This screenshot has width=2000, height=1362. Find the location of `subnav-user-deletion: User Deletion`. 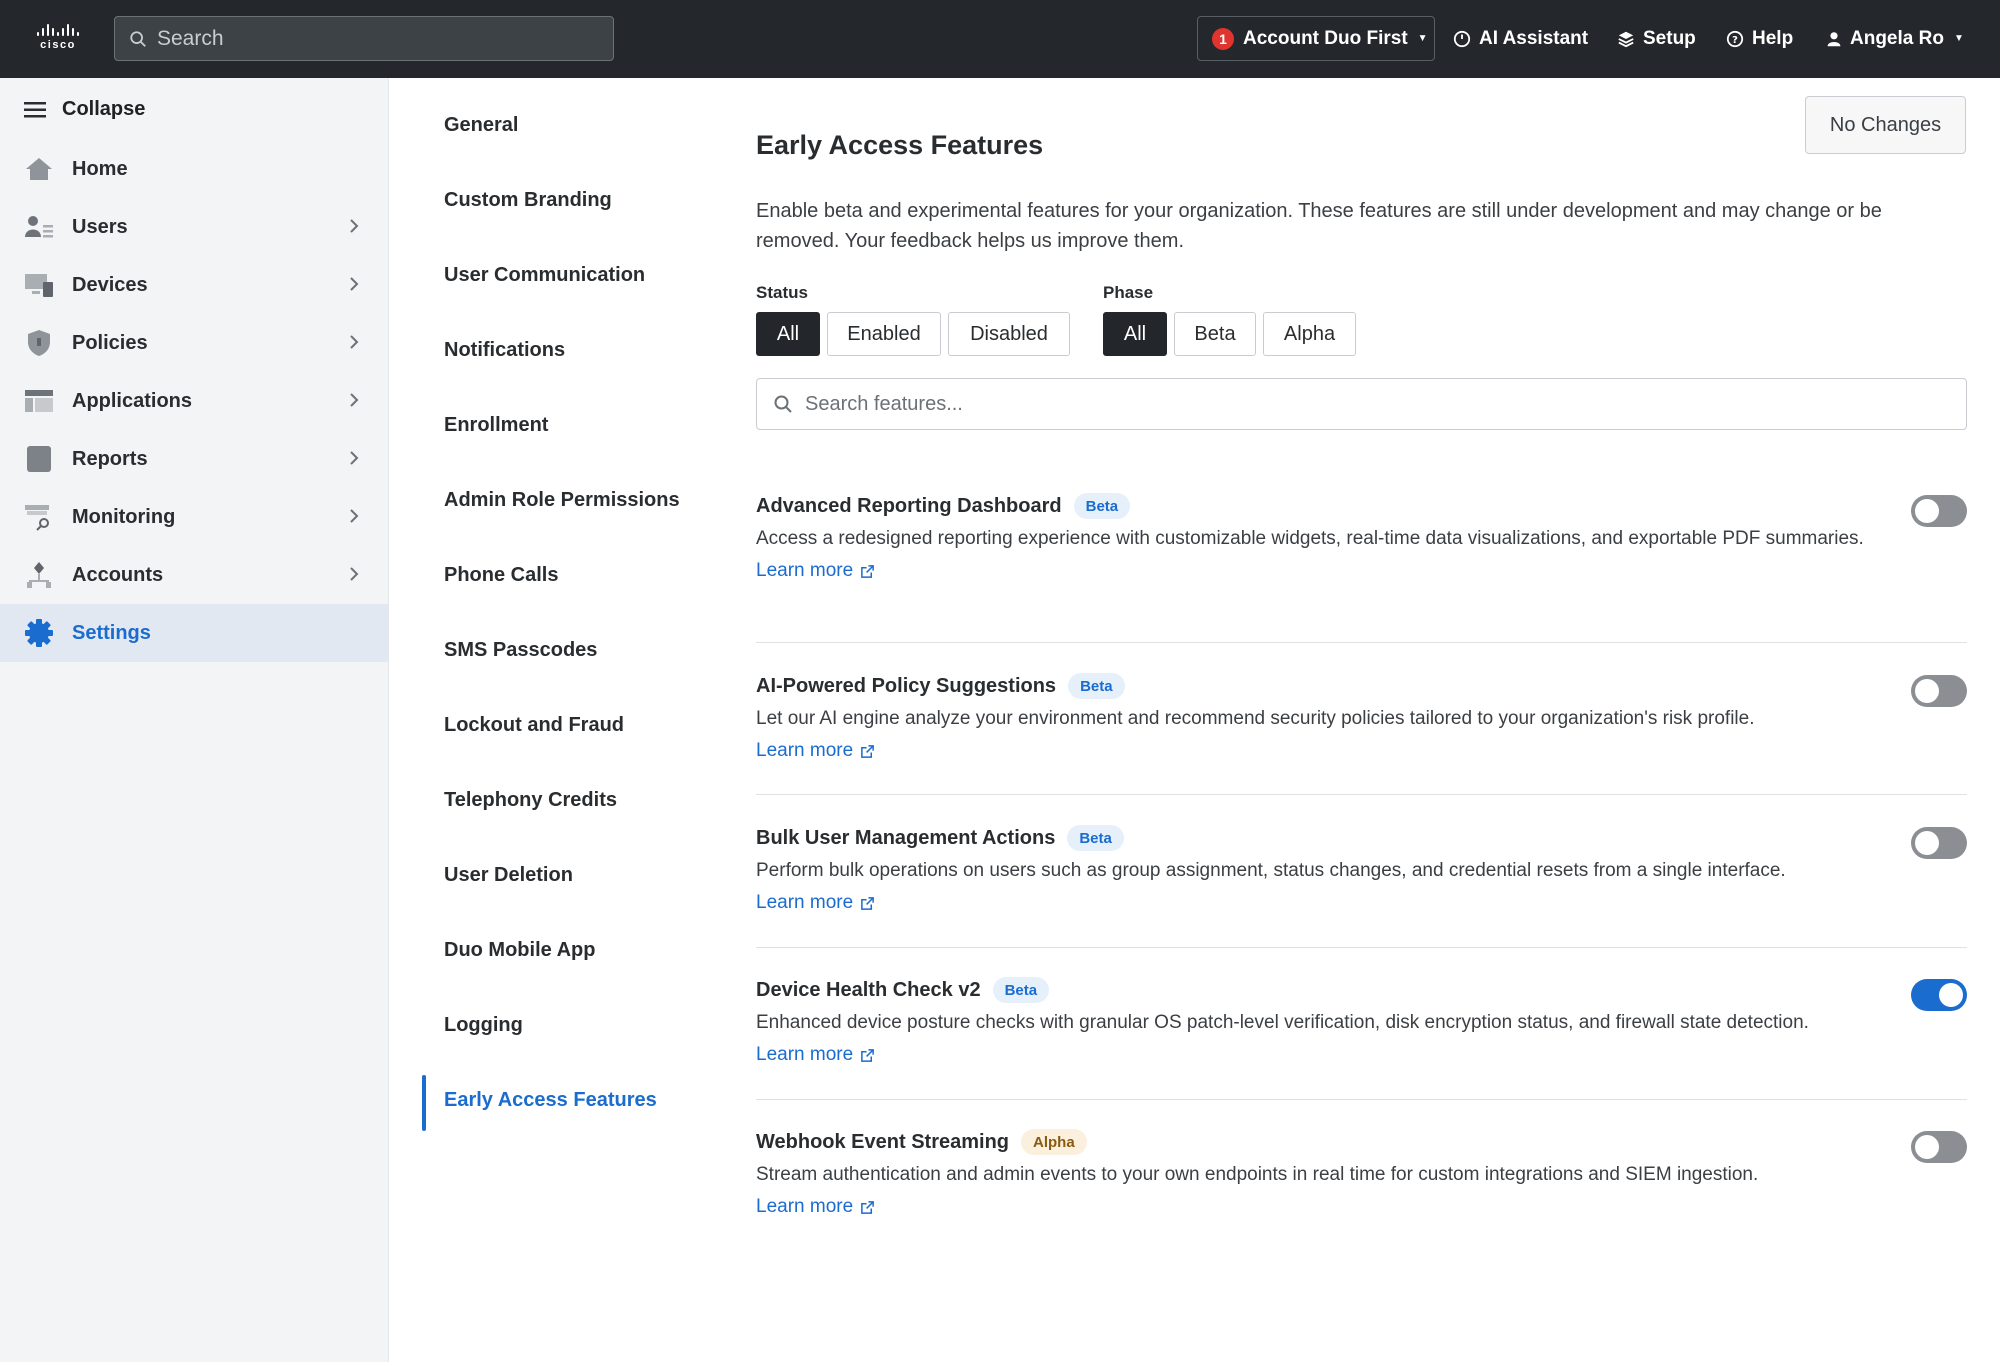

subnav-user-deletion: User Deletion is located at coordinates (508, 875).